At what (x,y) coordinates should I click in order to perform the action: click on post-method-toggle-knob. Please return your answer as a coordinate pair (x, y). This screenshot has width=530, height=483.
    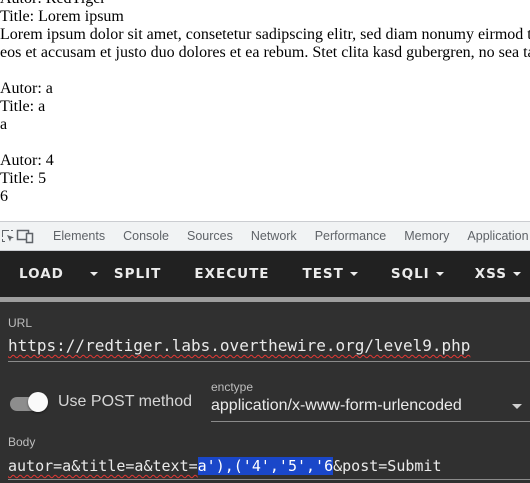
    Looking at the image, I should click on (38, 402).